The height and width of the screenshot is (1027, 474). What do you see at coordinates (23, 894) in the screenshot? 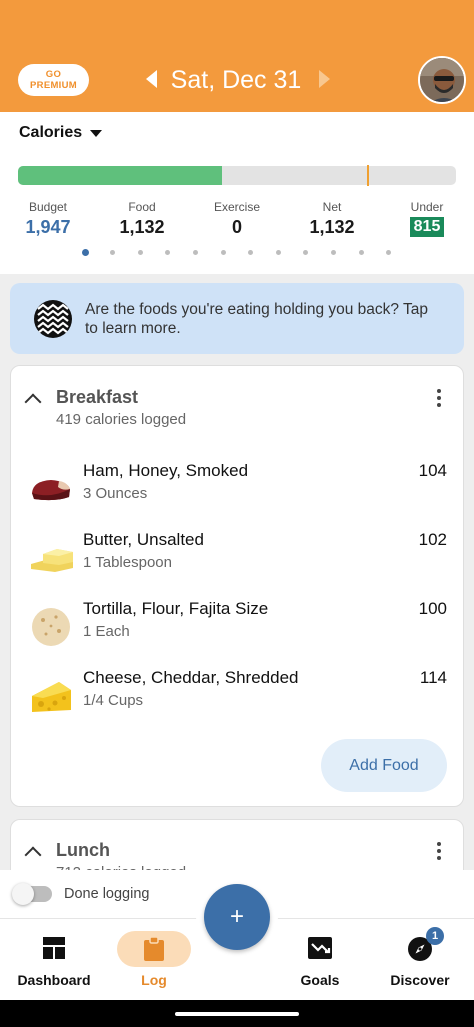
I see `toggle-knob` at bounding box center [23, 894].